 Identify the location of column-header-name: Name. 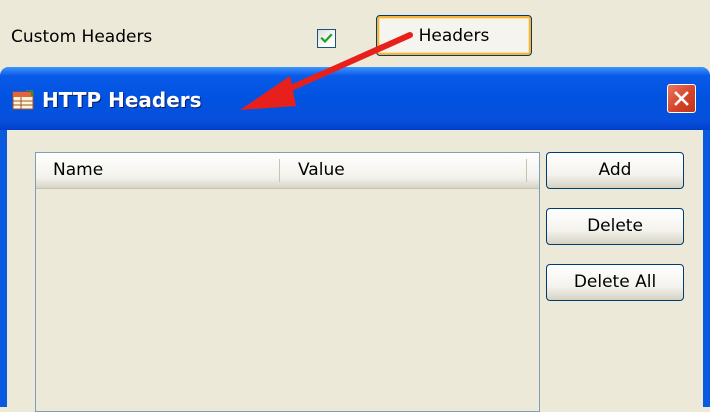
(158, 170).